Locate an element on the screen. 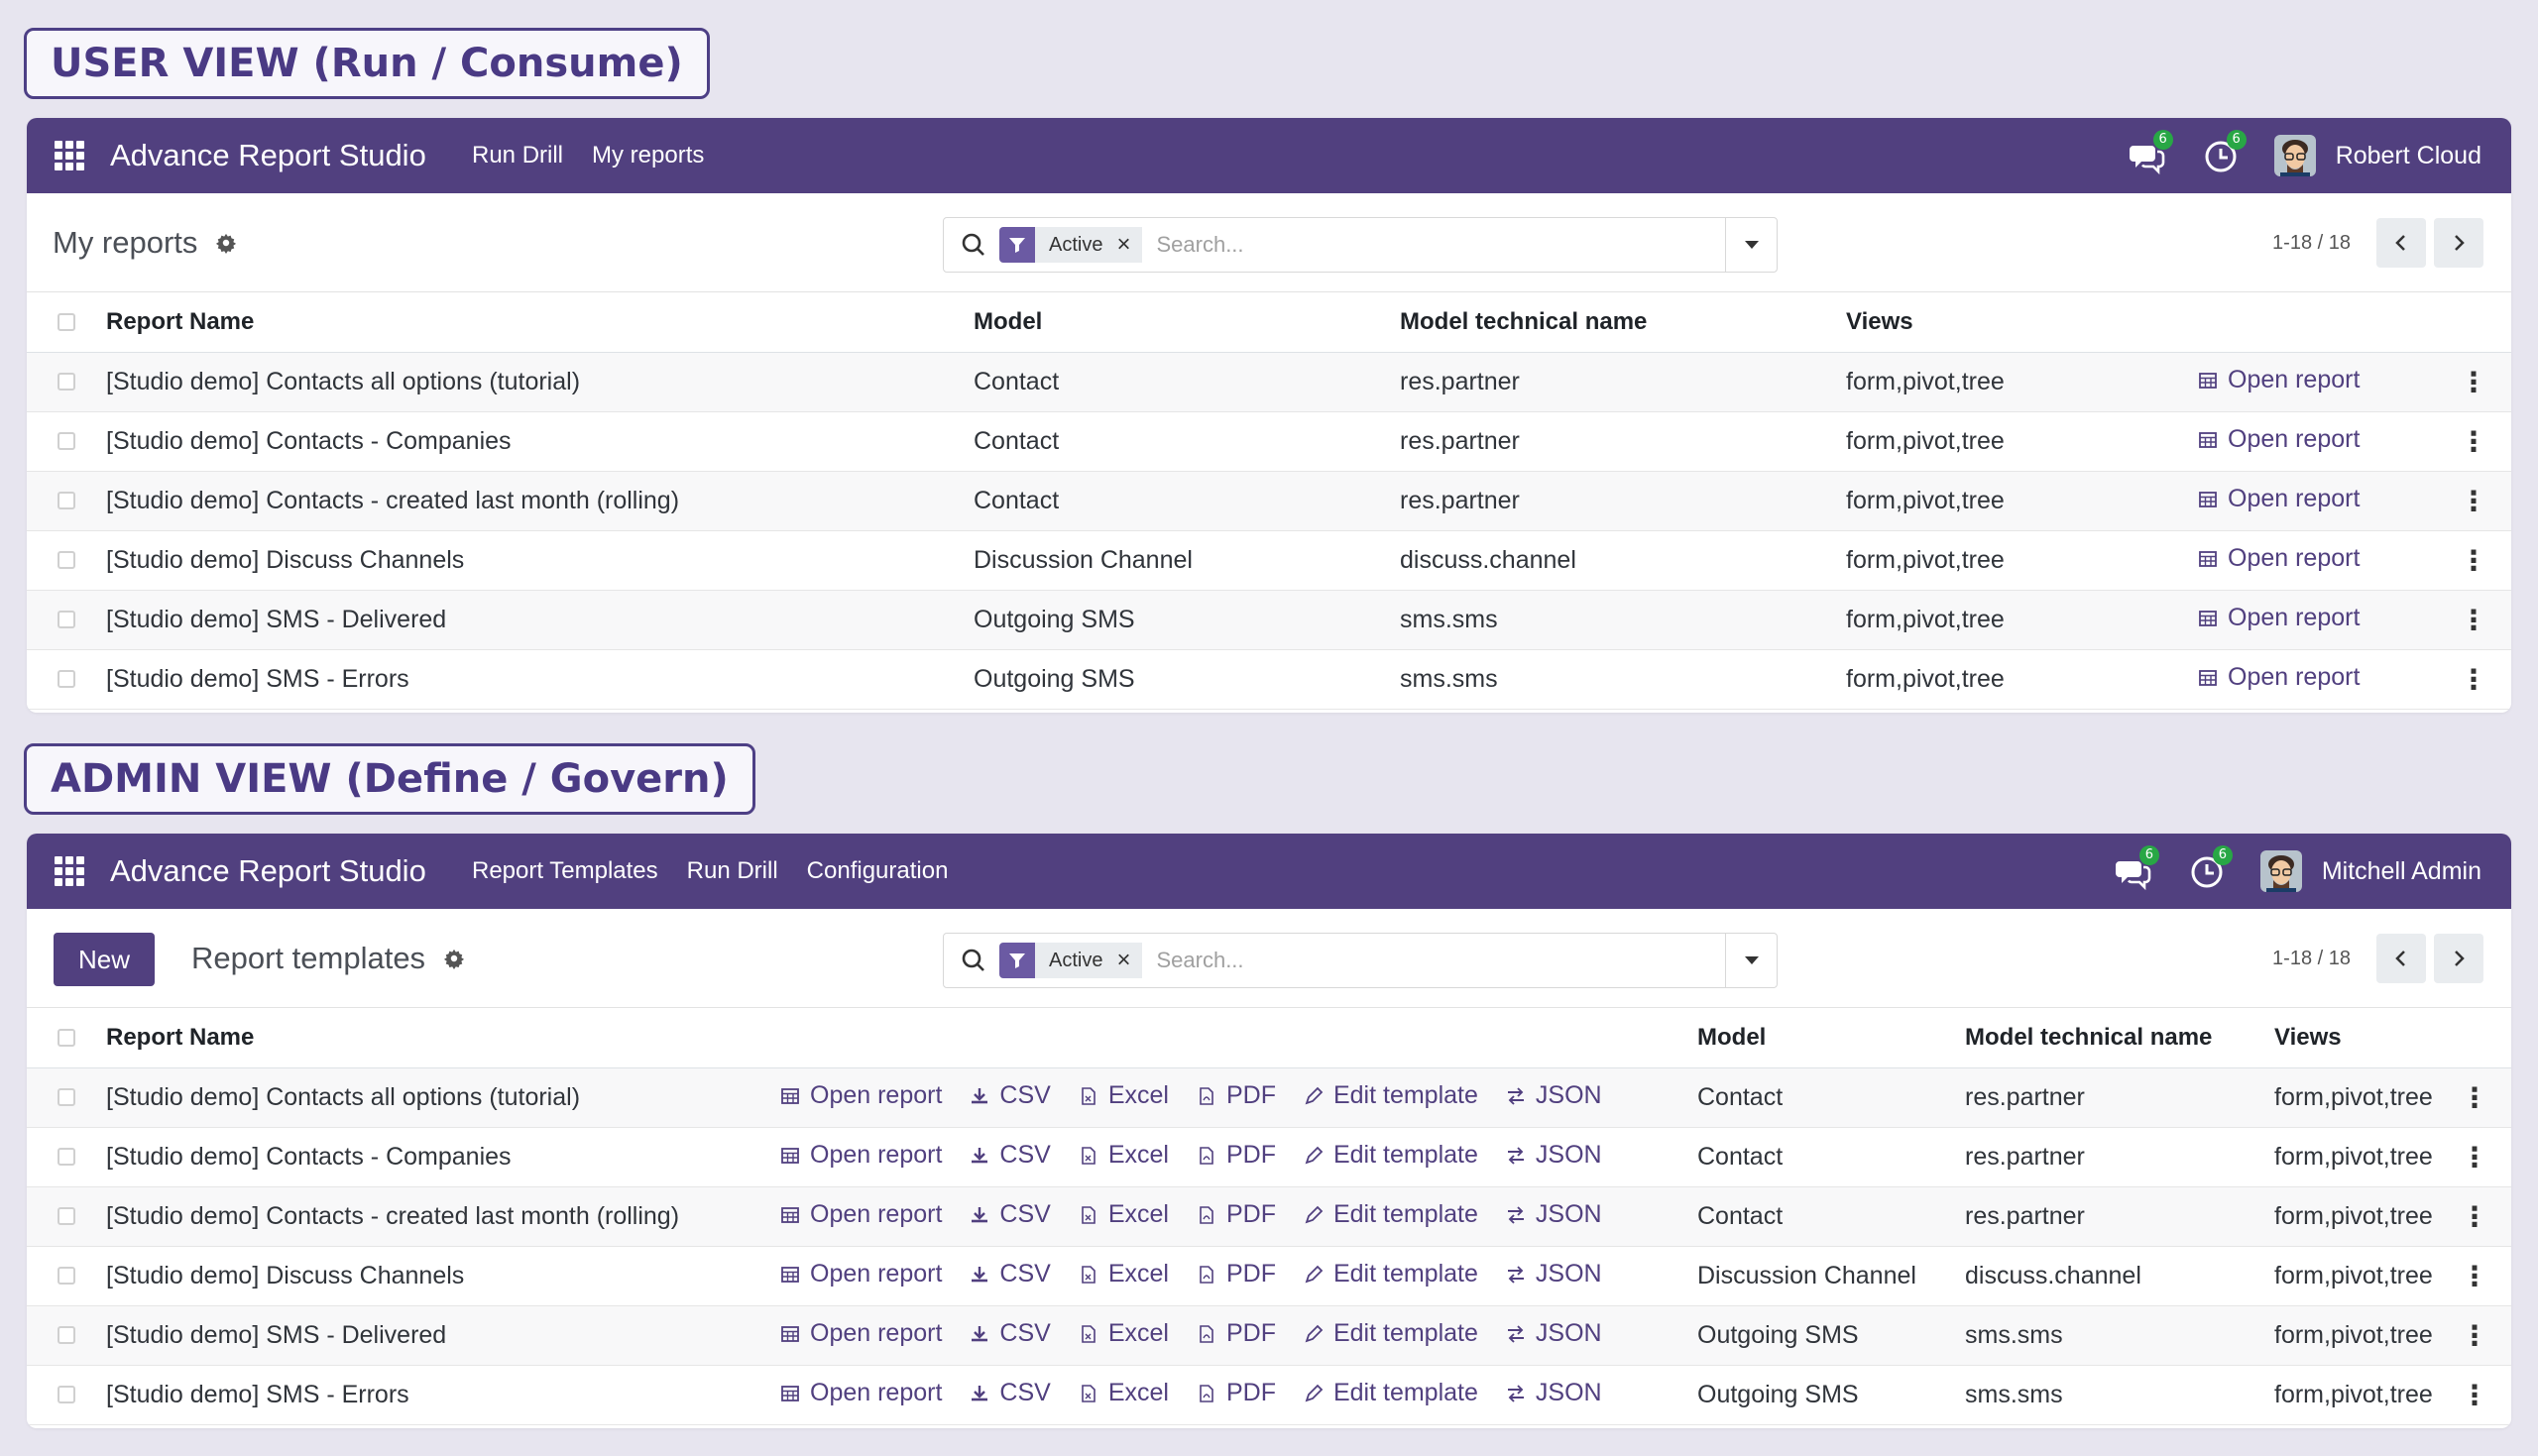  user-name: Robert Cloud is located at coordinates (2408, 156).